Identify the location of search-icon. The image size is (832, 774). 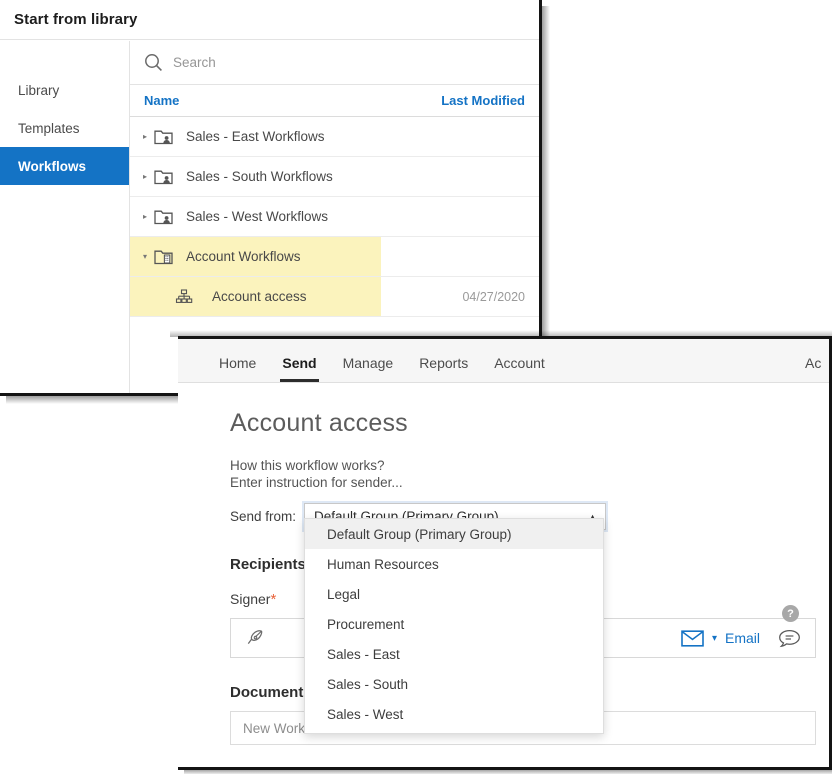
(153, 62).